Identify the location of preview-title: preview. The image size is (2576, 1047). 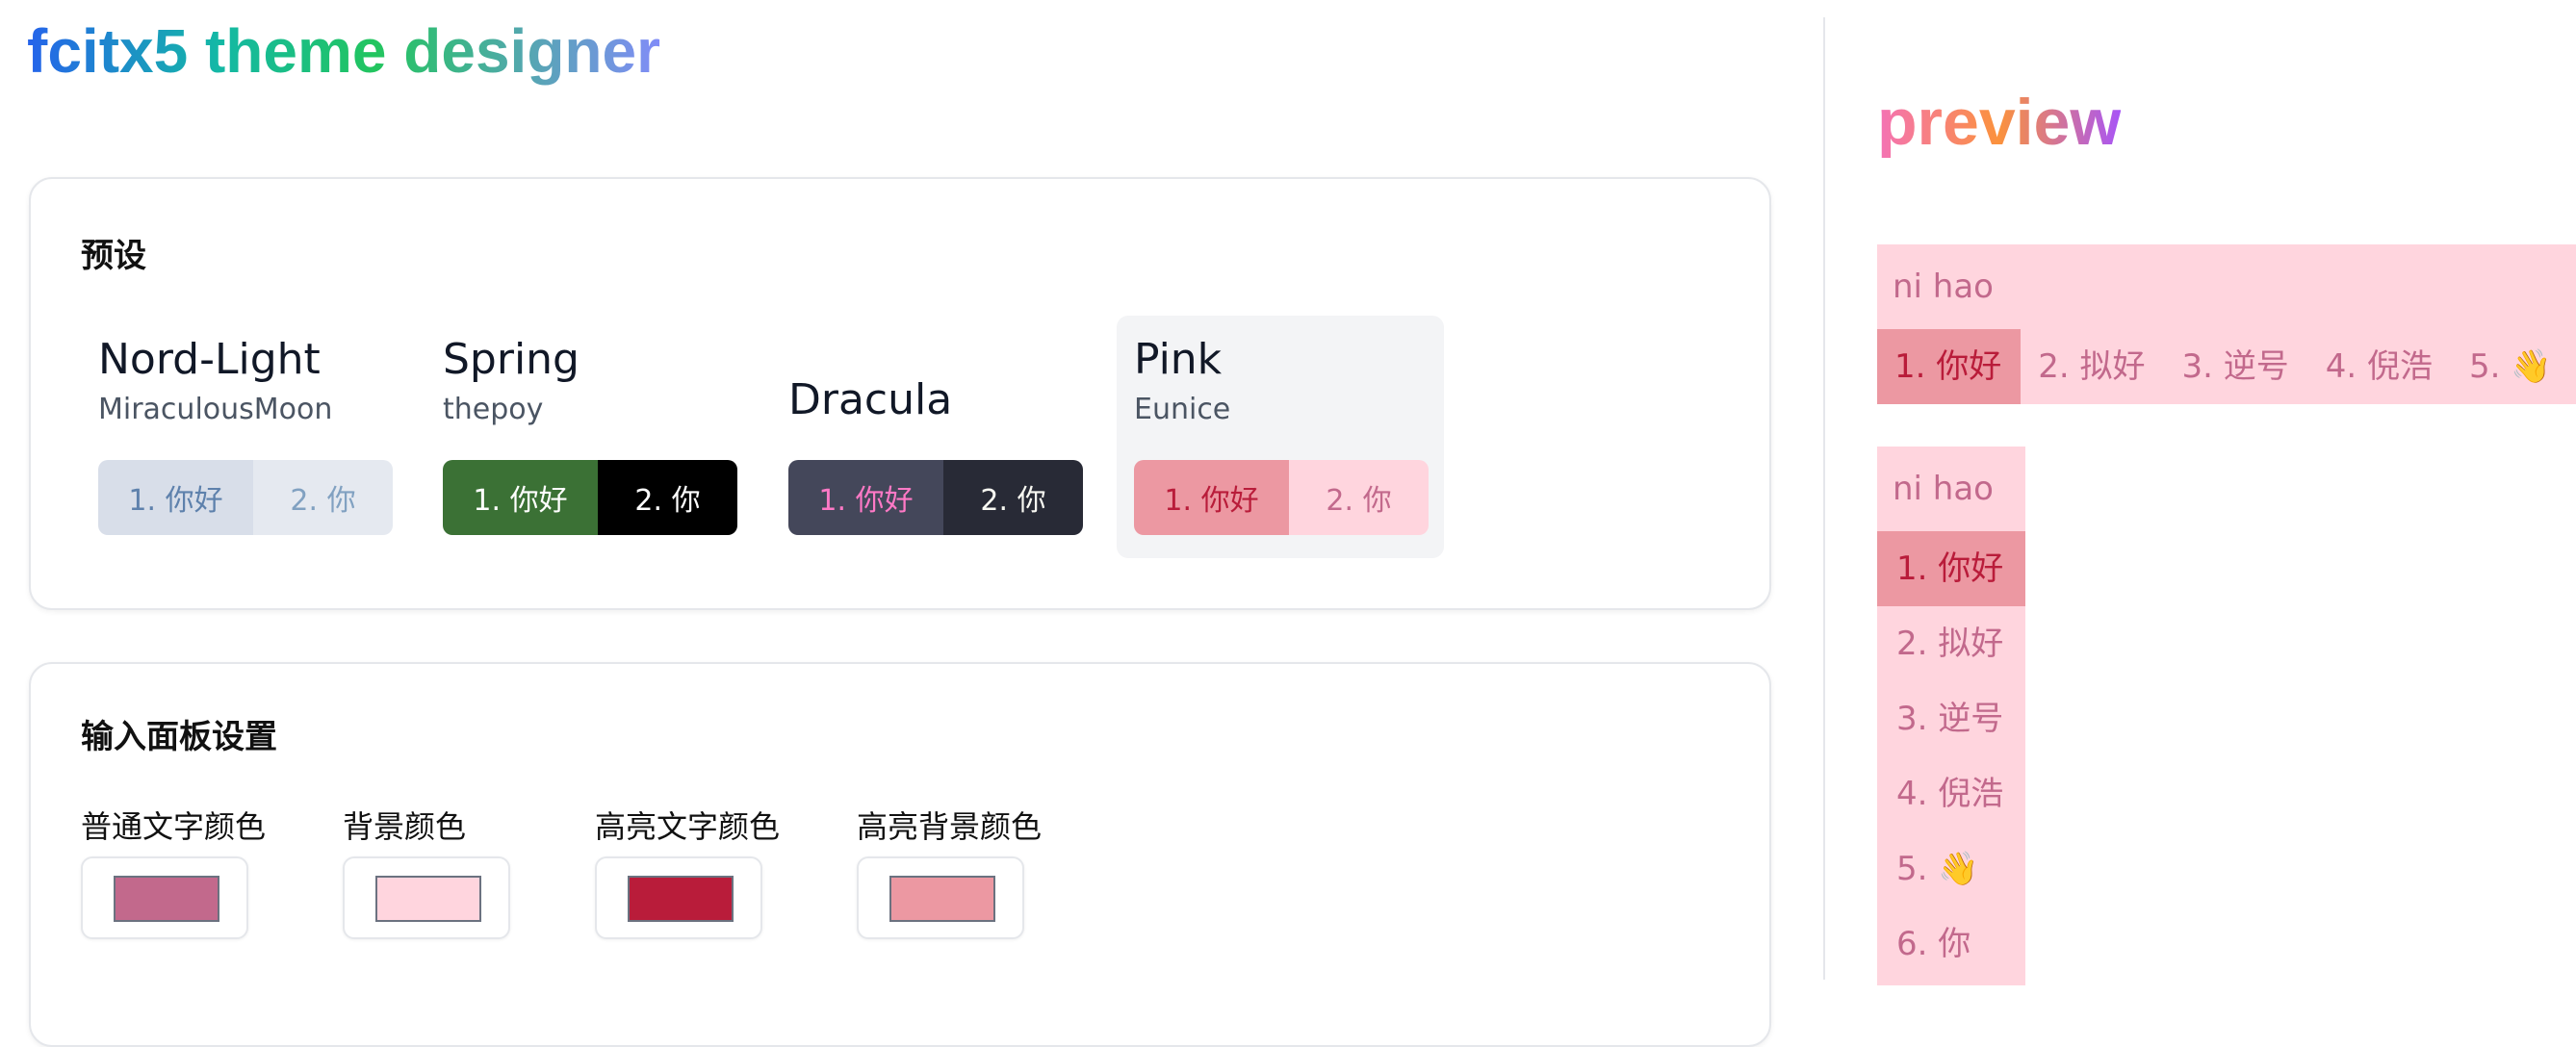
(2000, 122).